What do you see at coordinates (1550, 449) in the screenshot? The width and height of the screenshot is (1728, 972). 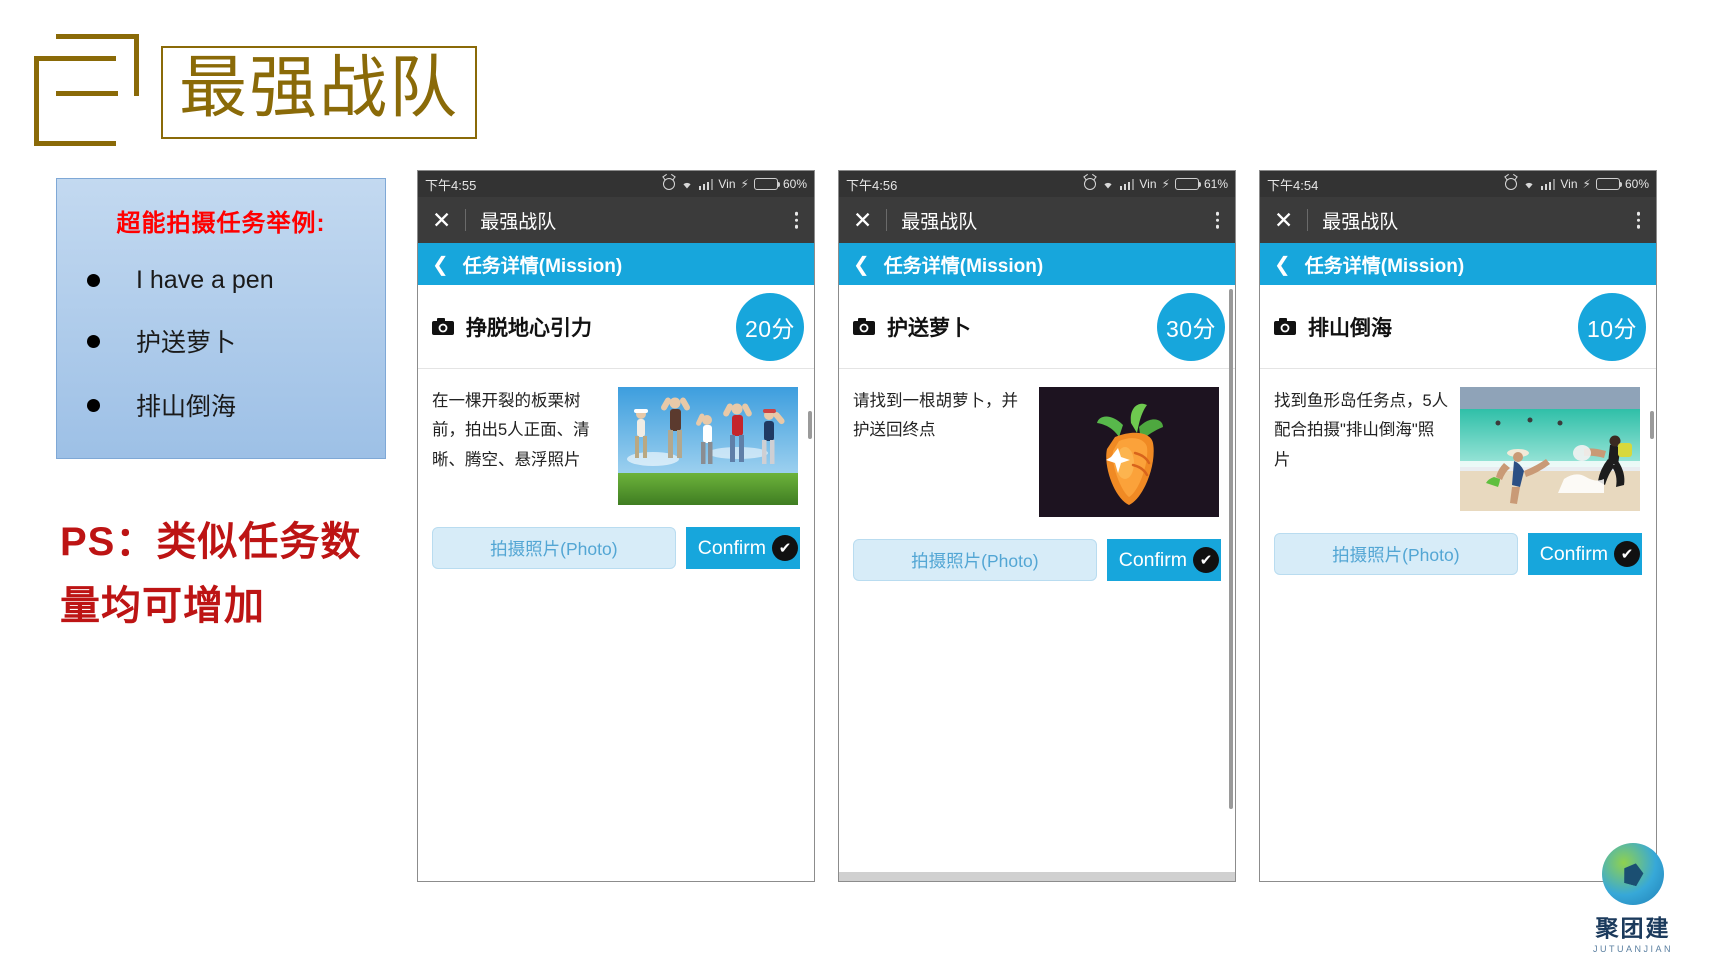 I see `beach-photo` at bounding box center [1550, 449].